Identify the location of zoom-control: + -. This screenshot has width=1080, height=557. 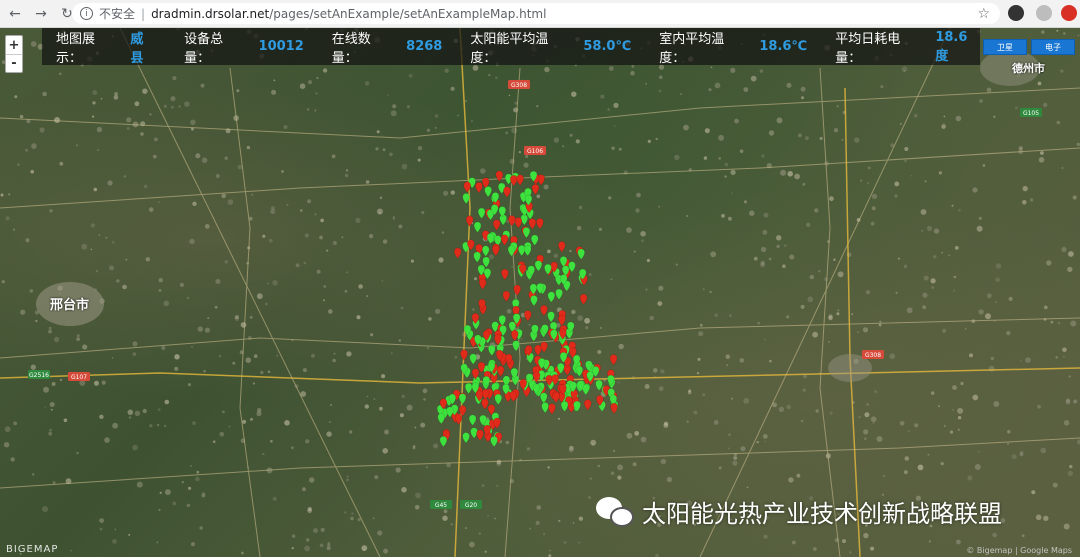
(14, 54).